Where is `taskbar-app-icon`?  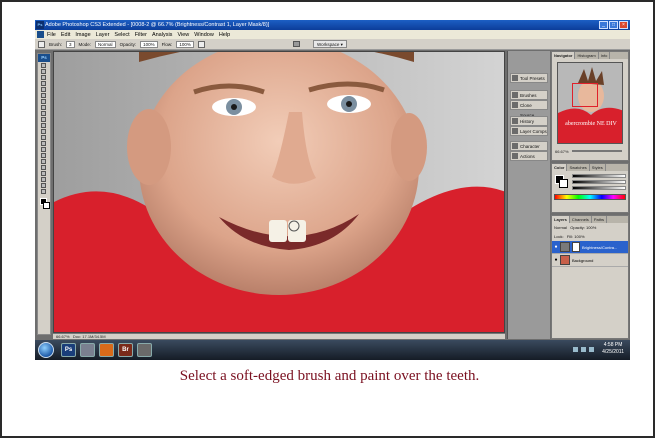 taskbar-app-icon is located at coordinates (144, 350).